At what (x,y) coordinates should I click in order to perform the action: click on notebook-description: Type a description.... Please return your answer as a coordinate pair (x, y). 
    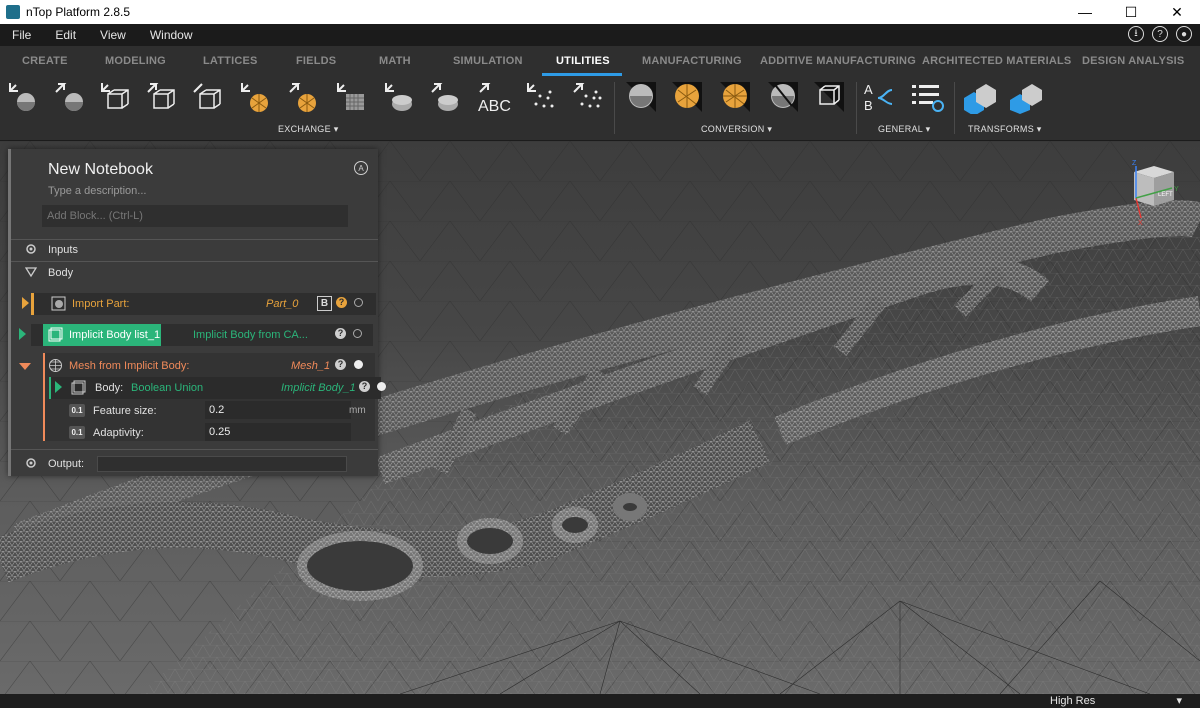
    Looking at the image, I should click on (97, 191).